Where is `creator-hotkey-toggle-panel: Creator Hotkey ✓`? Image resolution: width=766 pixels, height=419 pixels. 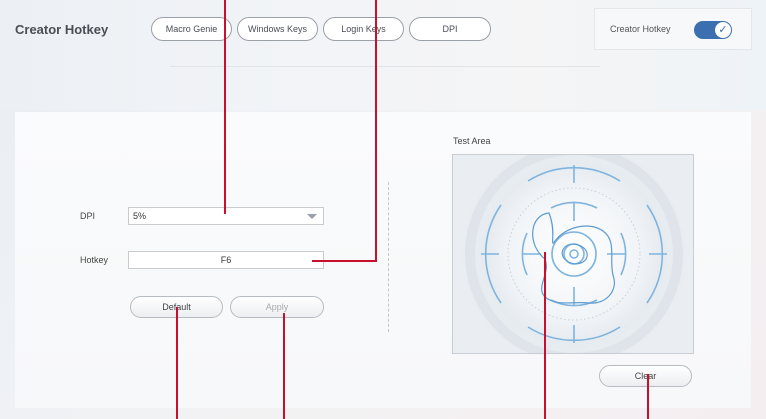 creator-hotkey-toggle-panel: Creator Hotkey ✓ is located at coordinates (673, 29).